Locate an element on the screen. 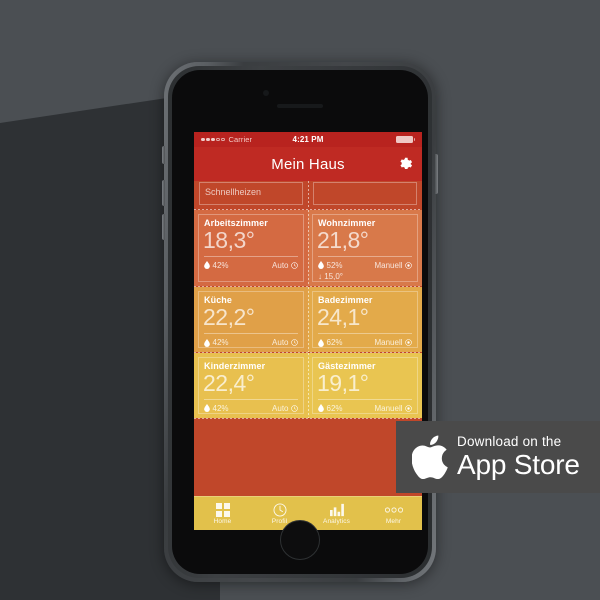 This screenshot has height=600, width=600. navigation-bar: Mein Haus is located at coordinates (308, 164).